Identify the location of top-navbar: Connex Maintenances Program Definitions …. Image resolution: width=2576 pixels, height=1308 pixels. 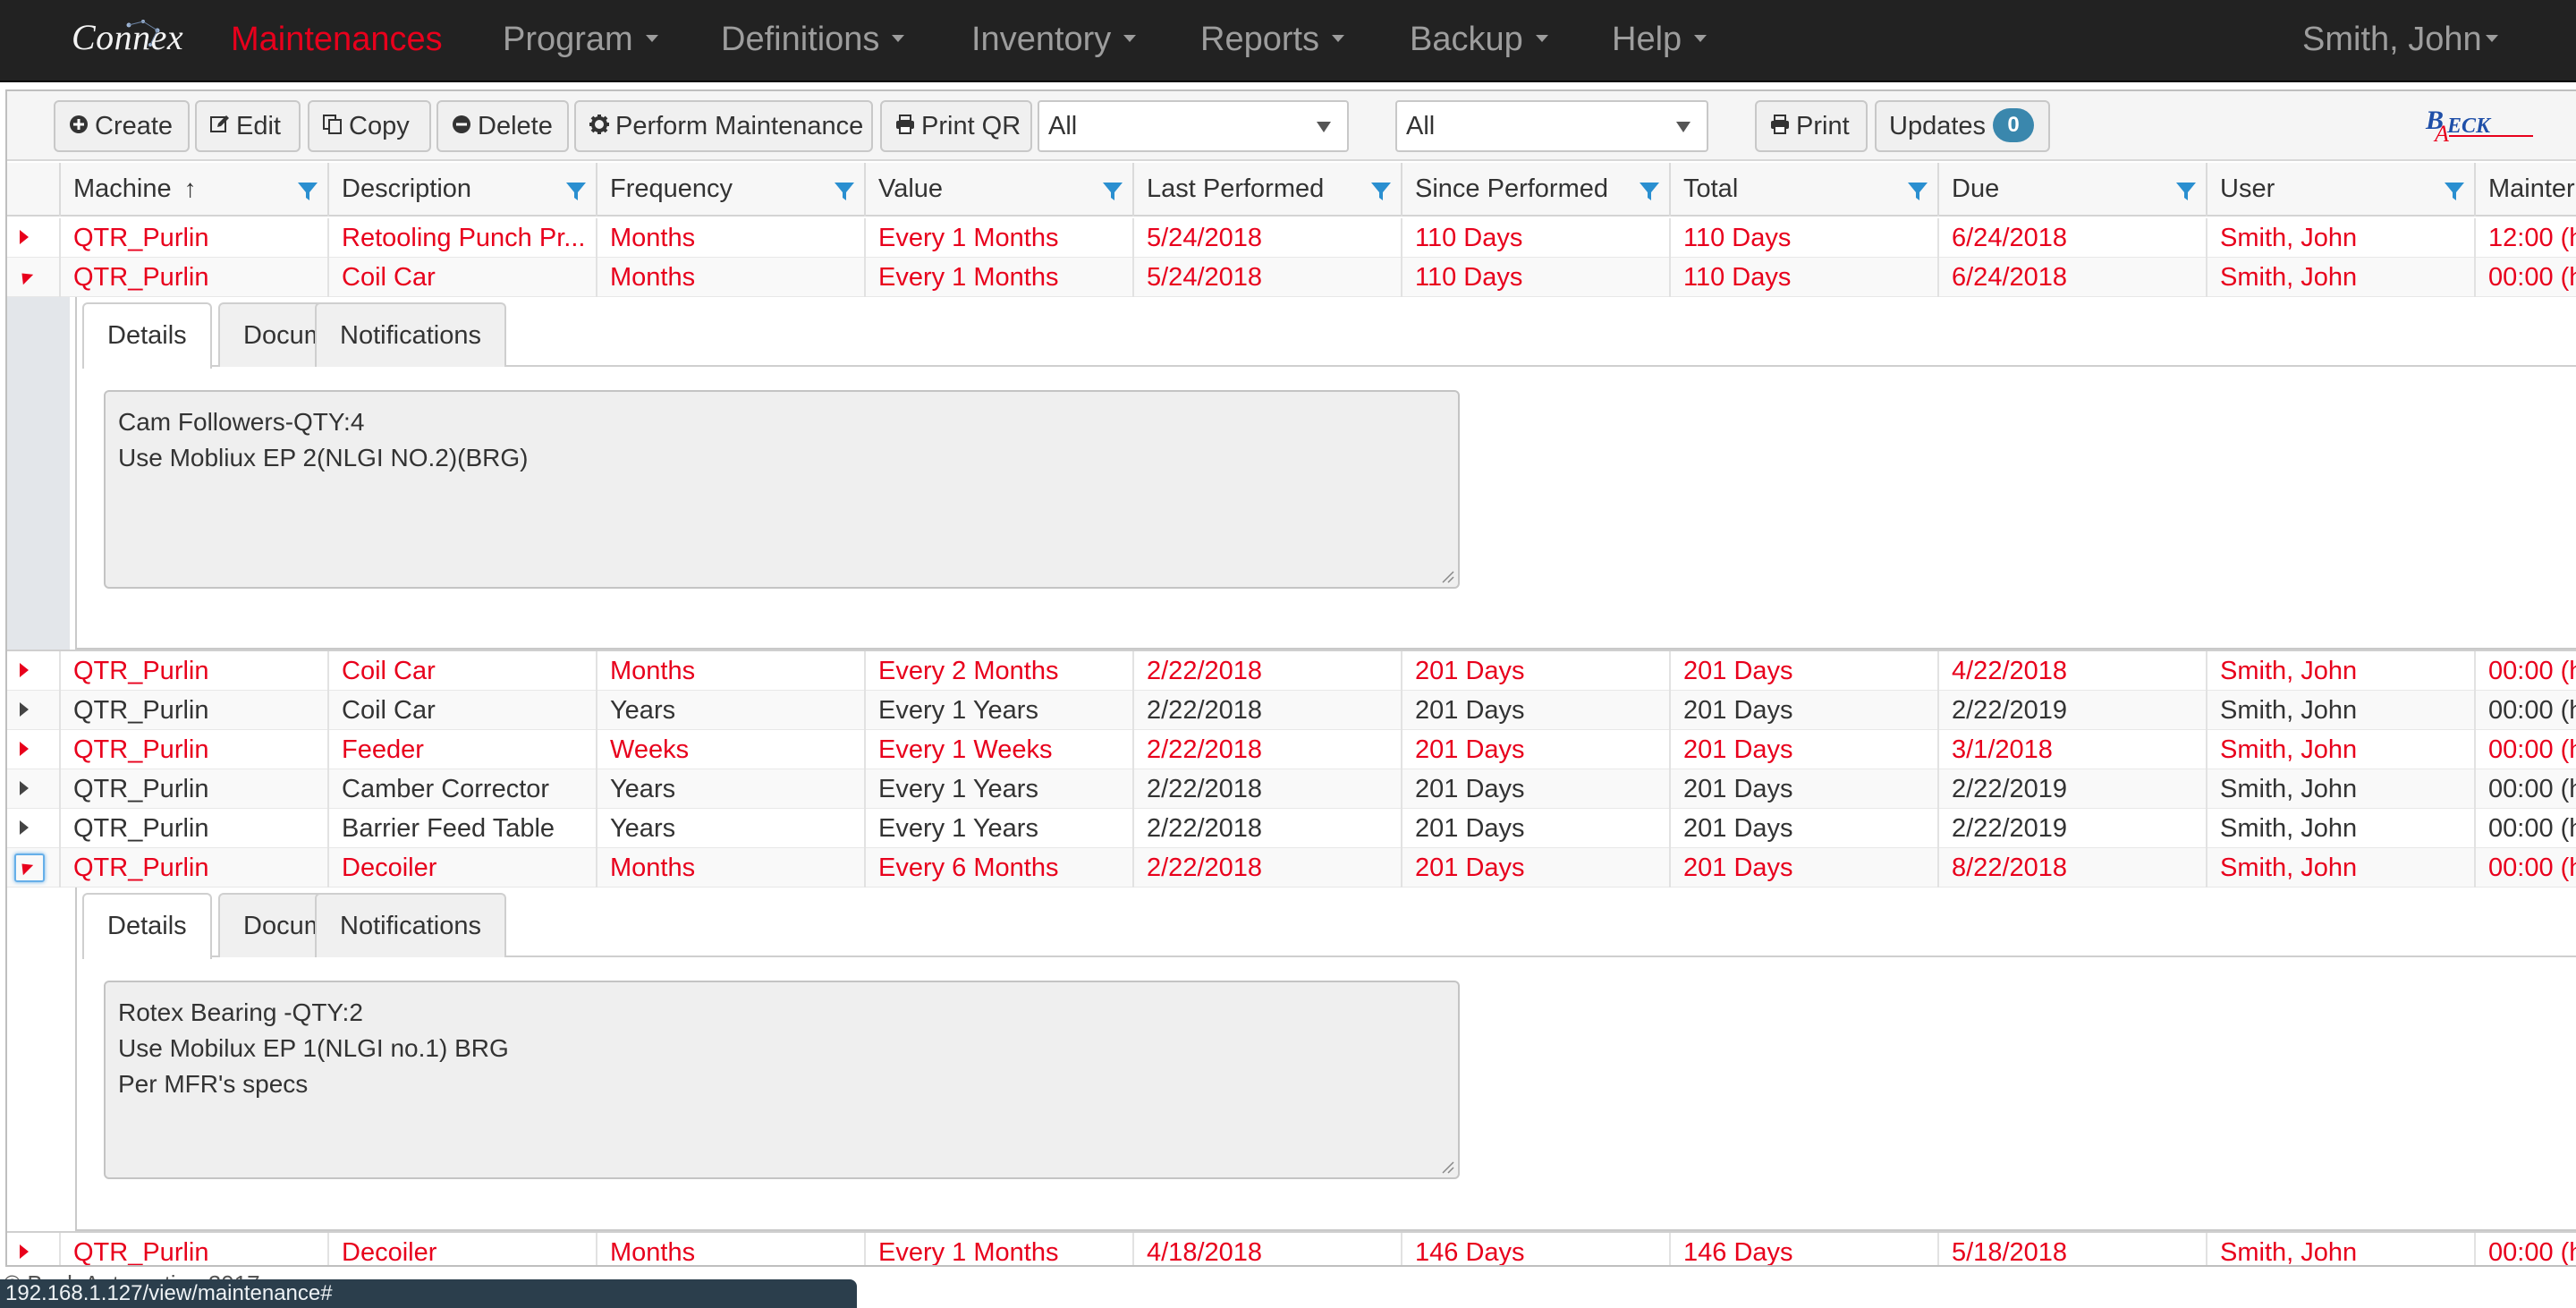
(1288, 41).